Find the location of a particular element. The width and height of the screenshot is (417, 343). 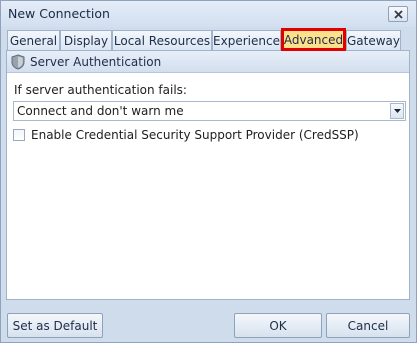

ok-button: OK is located at coordinates (278, 325).